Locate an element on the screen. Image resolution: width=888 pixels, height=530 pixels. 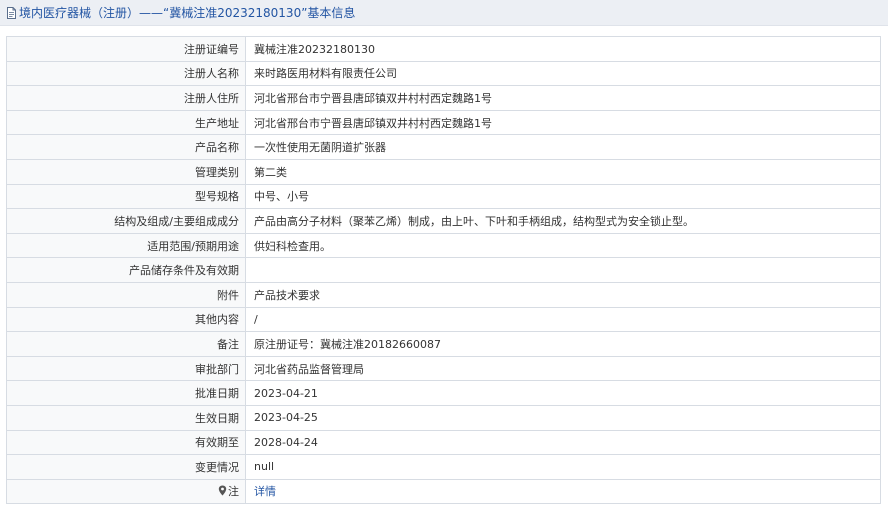
details-link: 详情 is located at coordinates (265, 491).